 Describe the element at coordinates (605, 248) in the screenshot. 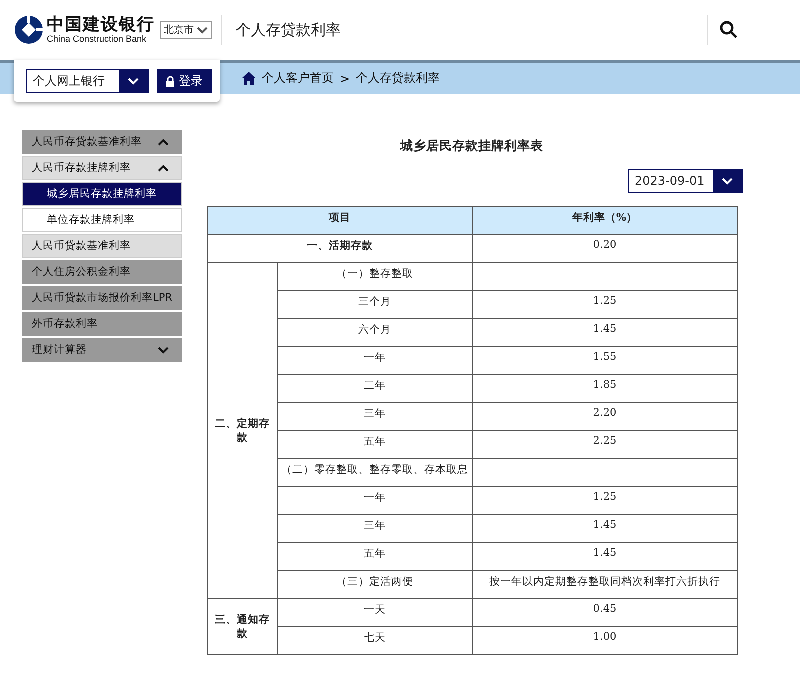

I see `table-cell: 0.20` at that location.